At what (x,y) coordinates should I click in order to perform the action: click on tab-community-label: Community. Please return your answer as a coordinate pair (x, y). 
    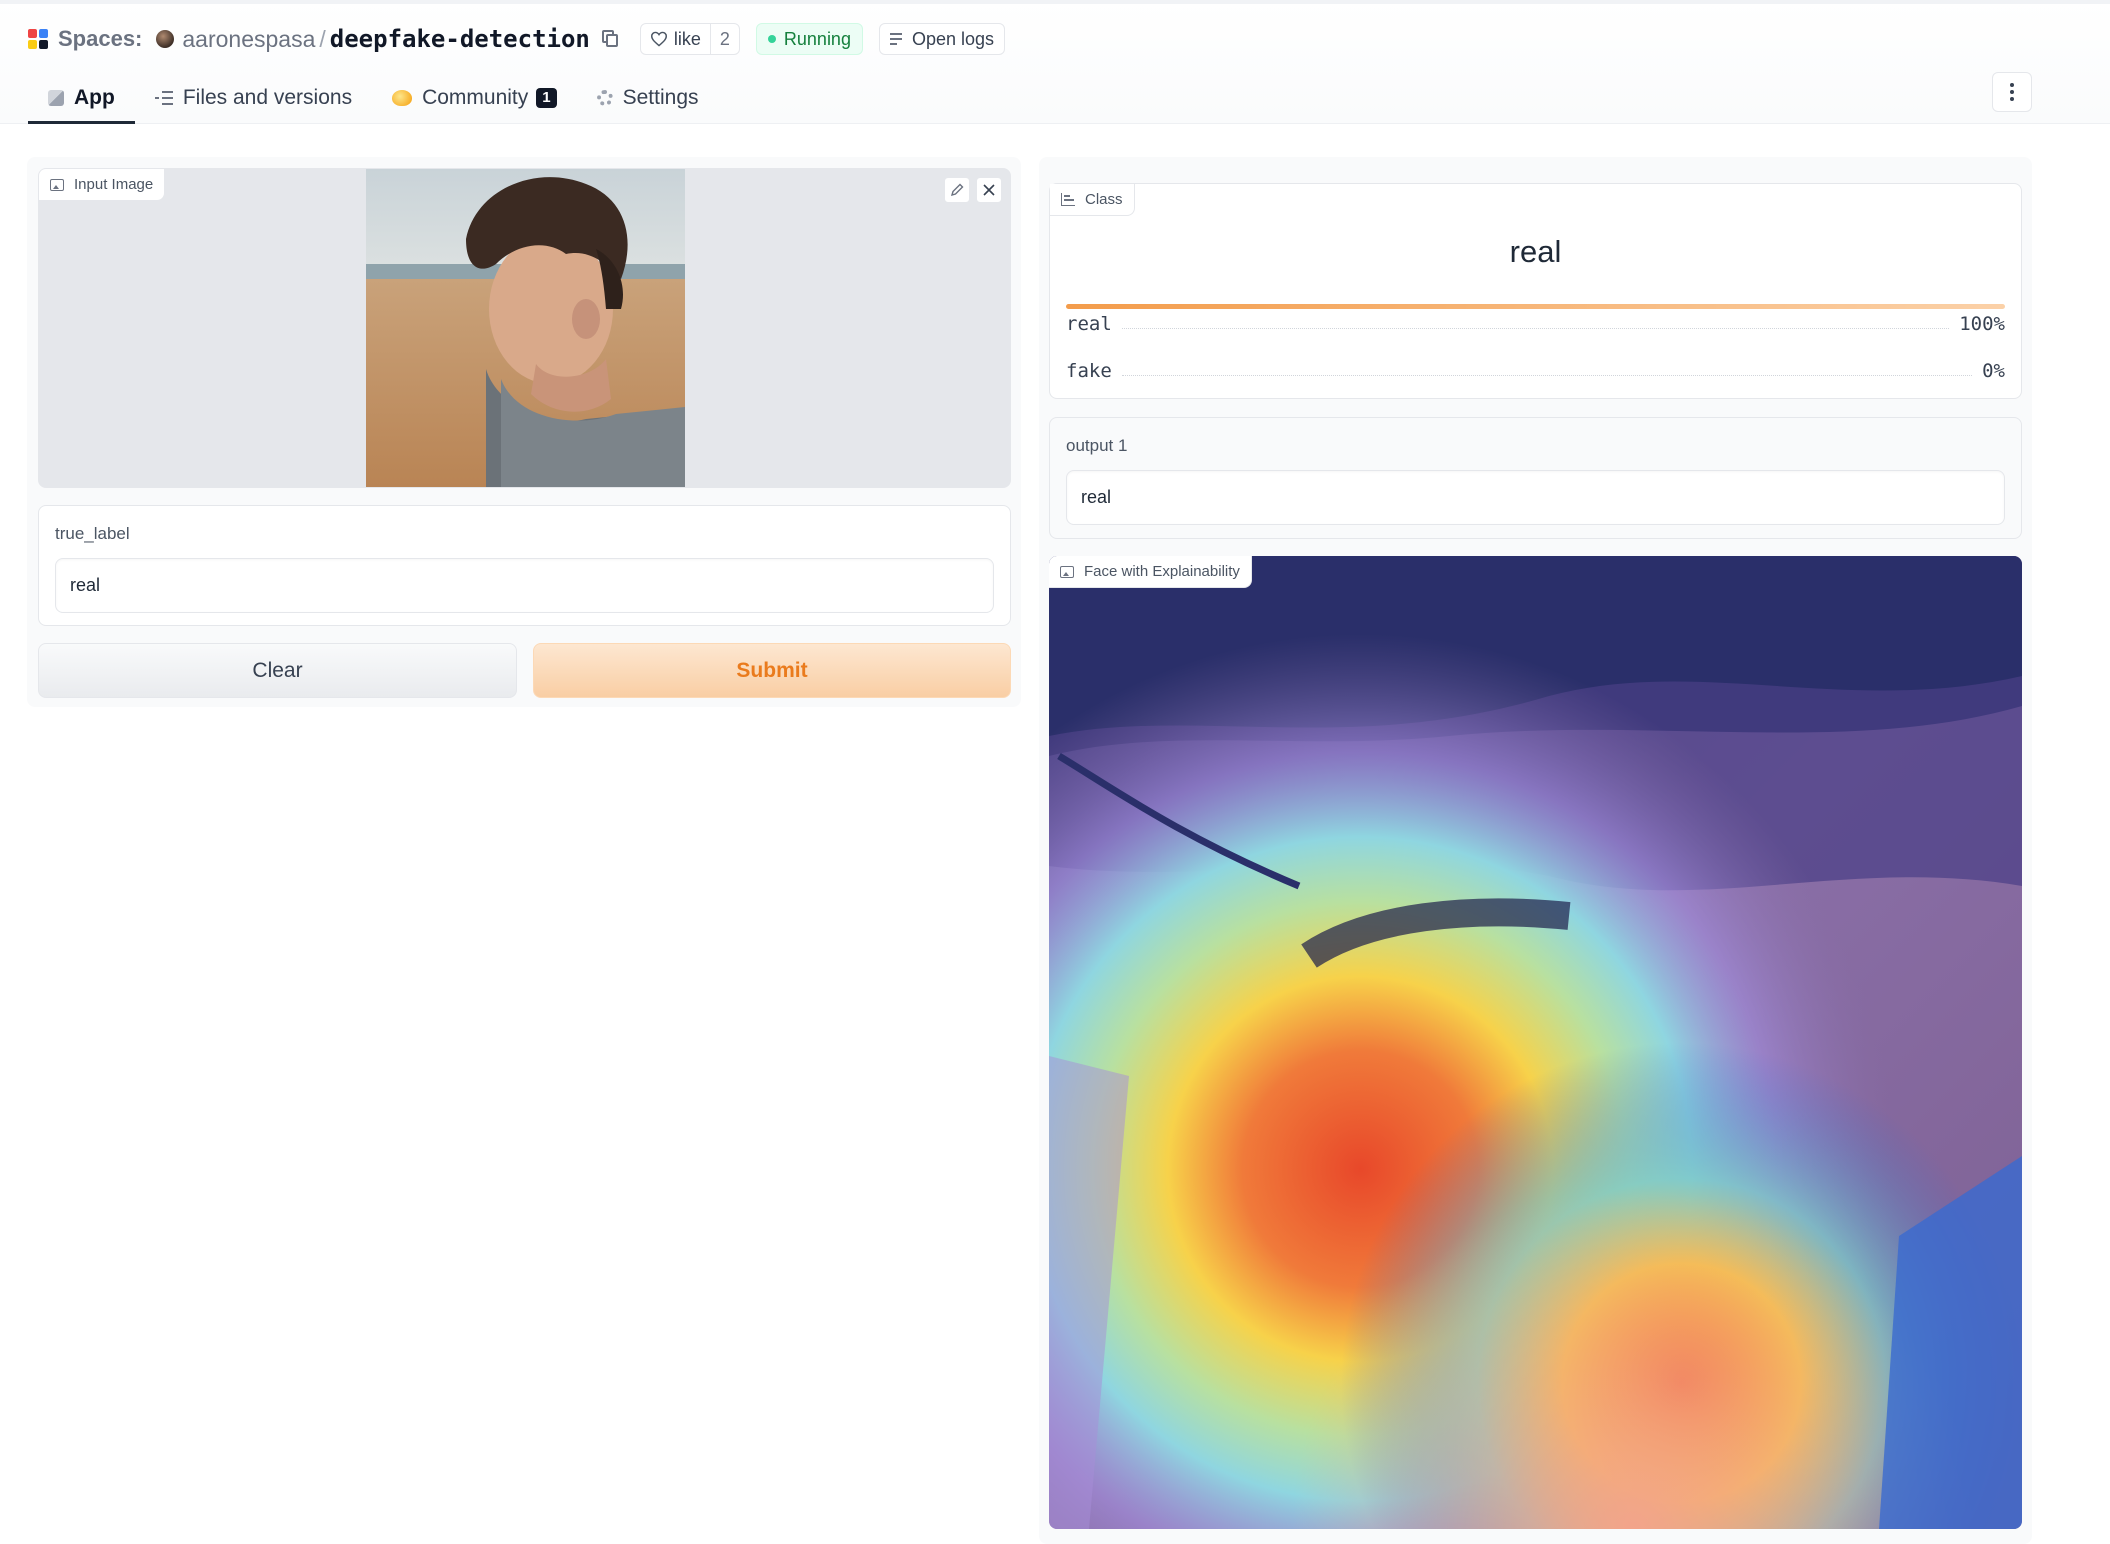
    Looking at the image, I should click on (475, 97).